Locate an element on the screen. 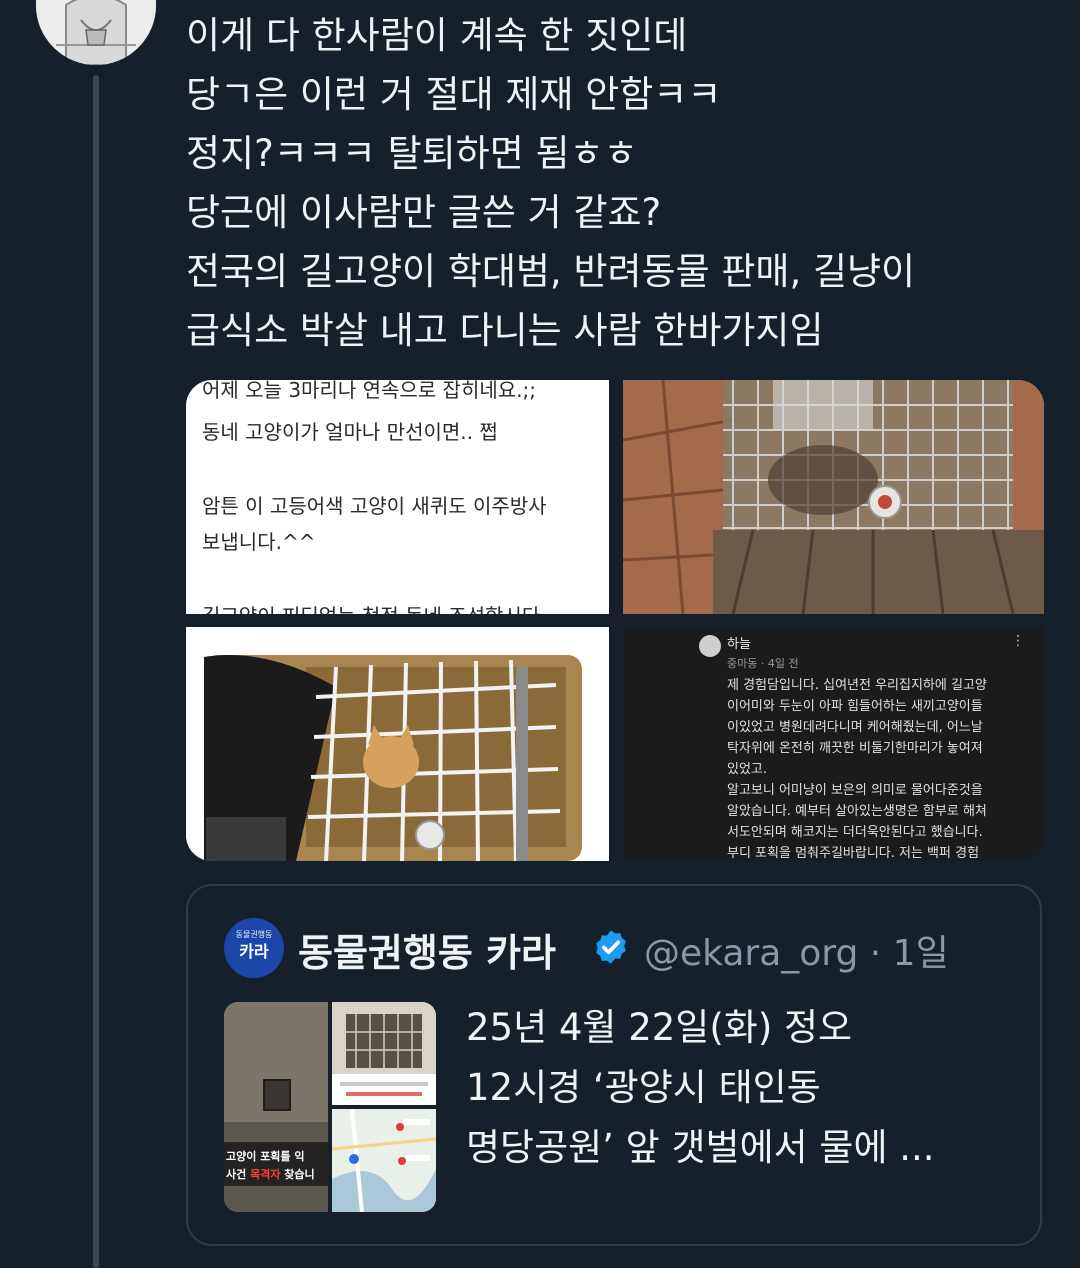  tweet-text-line: 전국의 길고양이 학대범, 반려동물 판매, 길냥이 is located at coordinates (551, 271).